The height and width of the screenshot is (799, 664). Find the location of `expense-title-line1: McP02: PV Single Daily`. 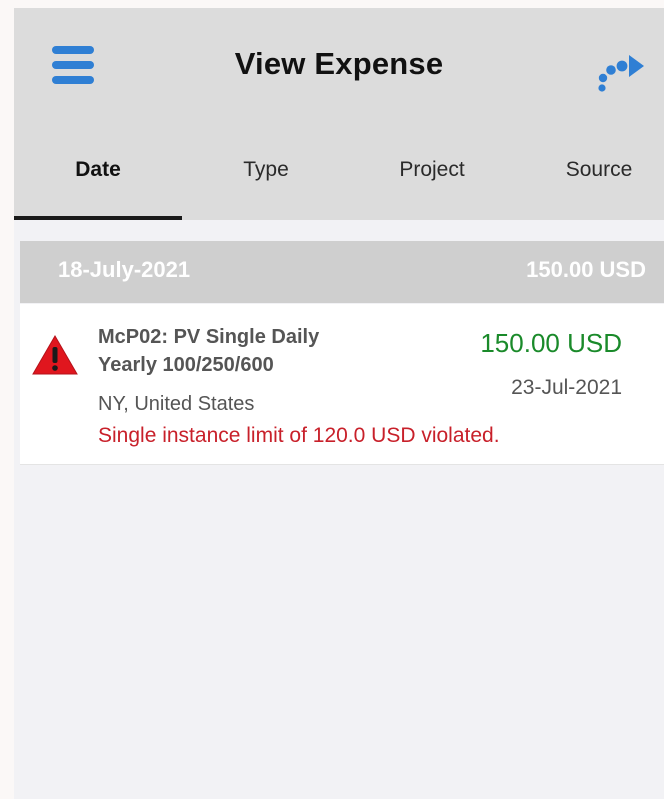

expense-title-line1: McP02: PV Single Daily is located at coordinates (209, 337).